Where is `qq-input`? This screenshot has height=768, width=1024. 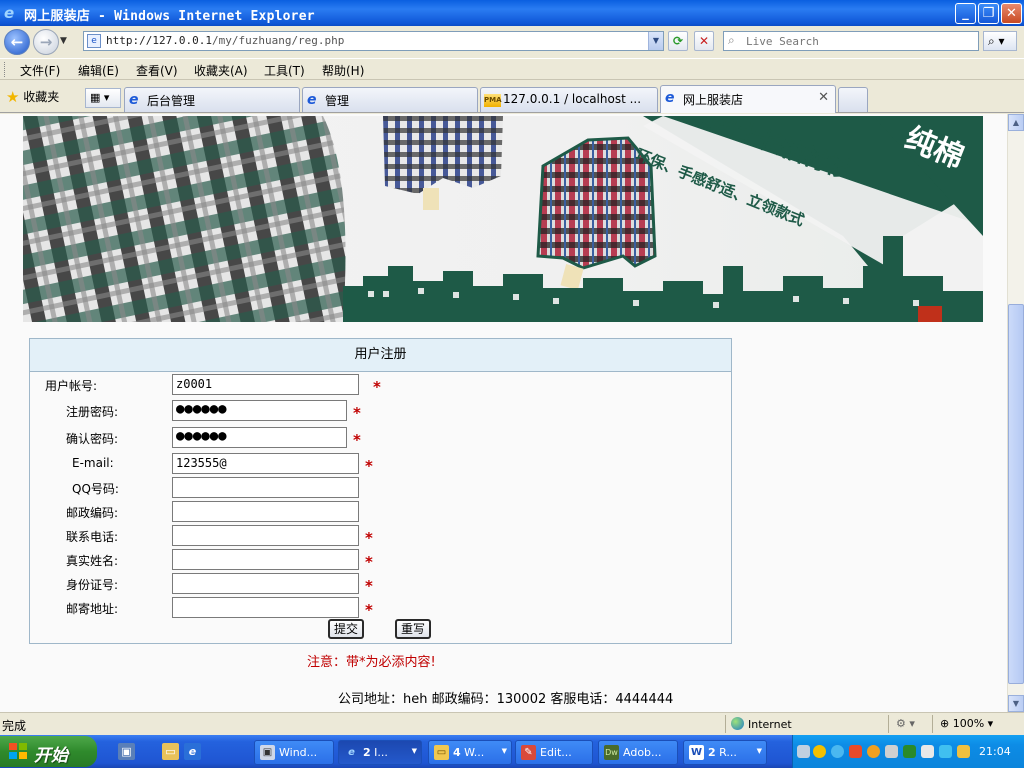 qq-input is located at coordinates (265, 487).